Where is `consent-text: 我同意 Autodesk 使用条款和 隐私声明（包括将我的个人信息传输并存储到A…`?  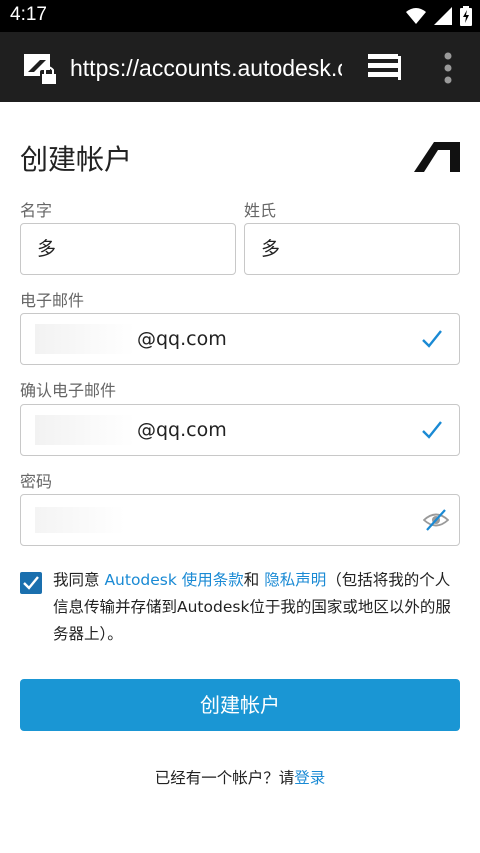 consent-text: 我同意 Autodesk 使用条款和 隐私声明（包括将我的个人信息传输并存储到A… is located at coordinates (258, 607).